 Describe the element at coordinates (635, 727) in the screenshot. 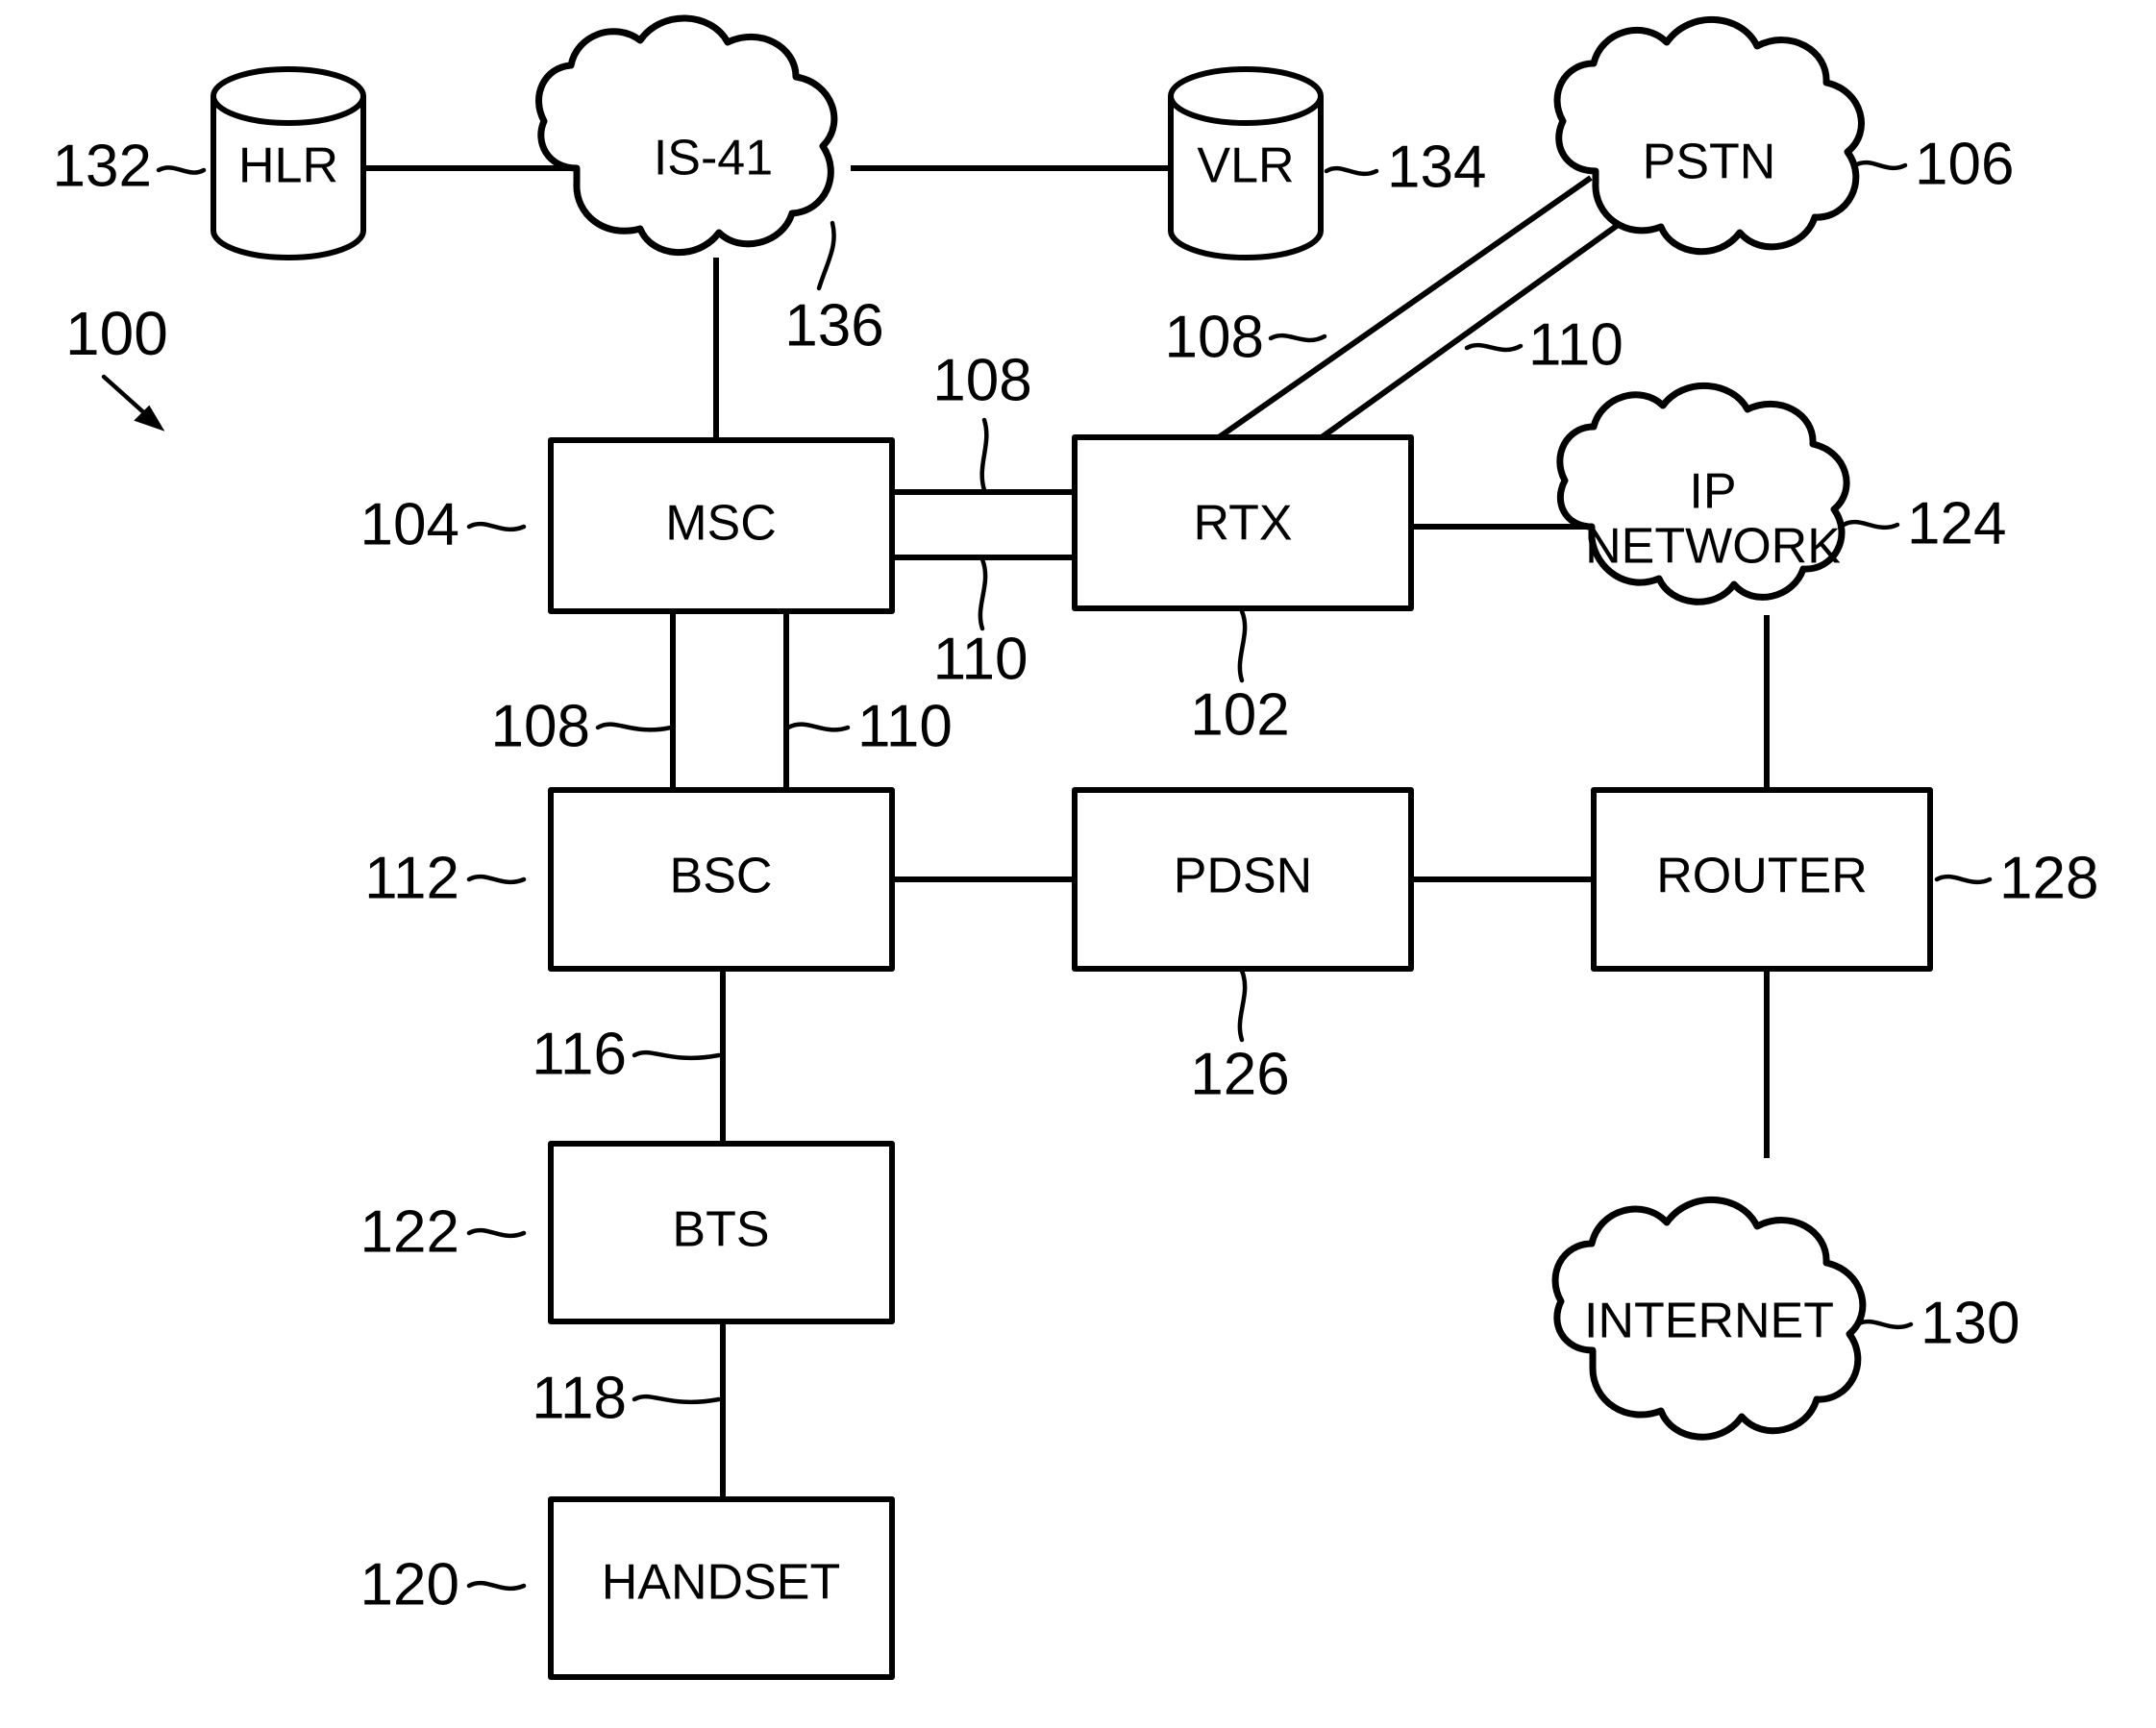

I see `leader-108-msc-bsc` at that location.